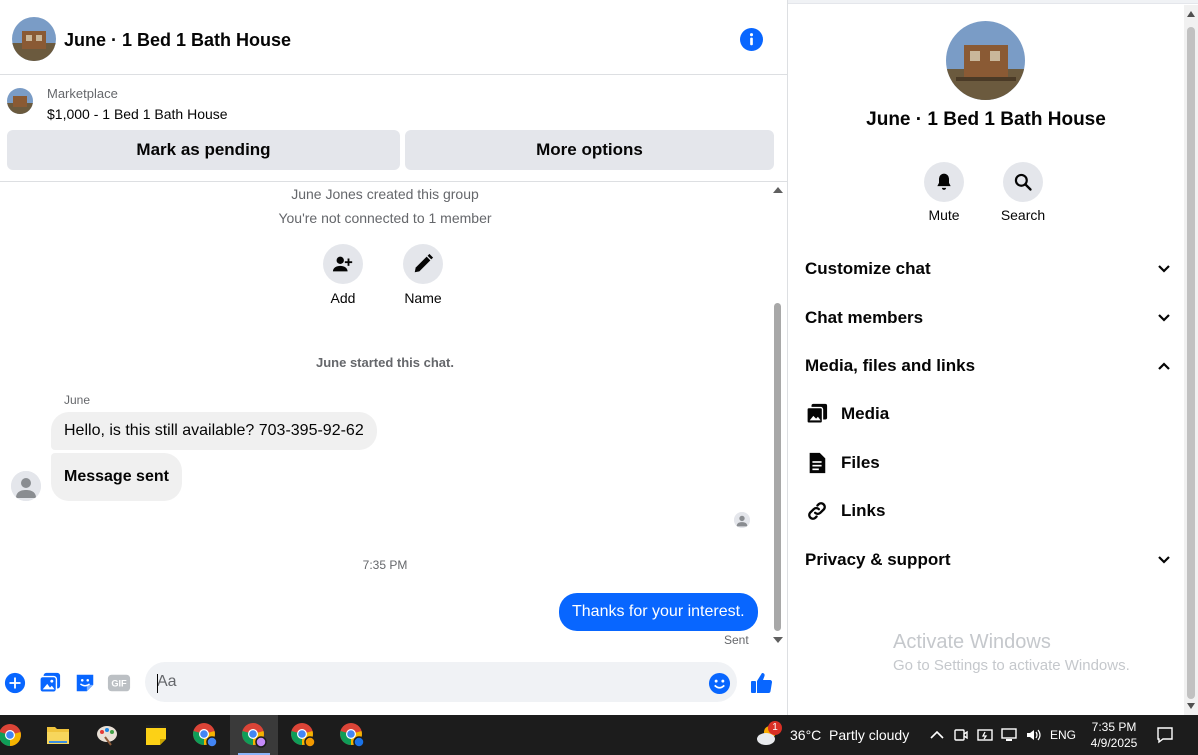 This screenshot has width=1198, height=755. Describe the element at coordinates (1114, 727) in the screenshot. I see `clock-time: 7:35 PM` at that location.